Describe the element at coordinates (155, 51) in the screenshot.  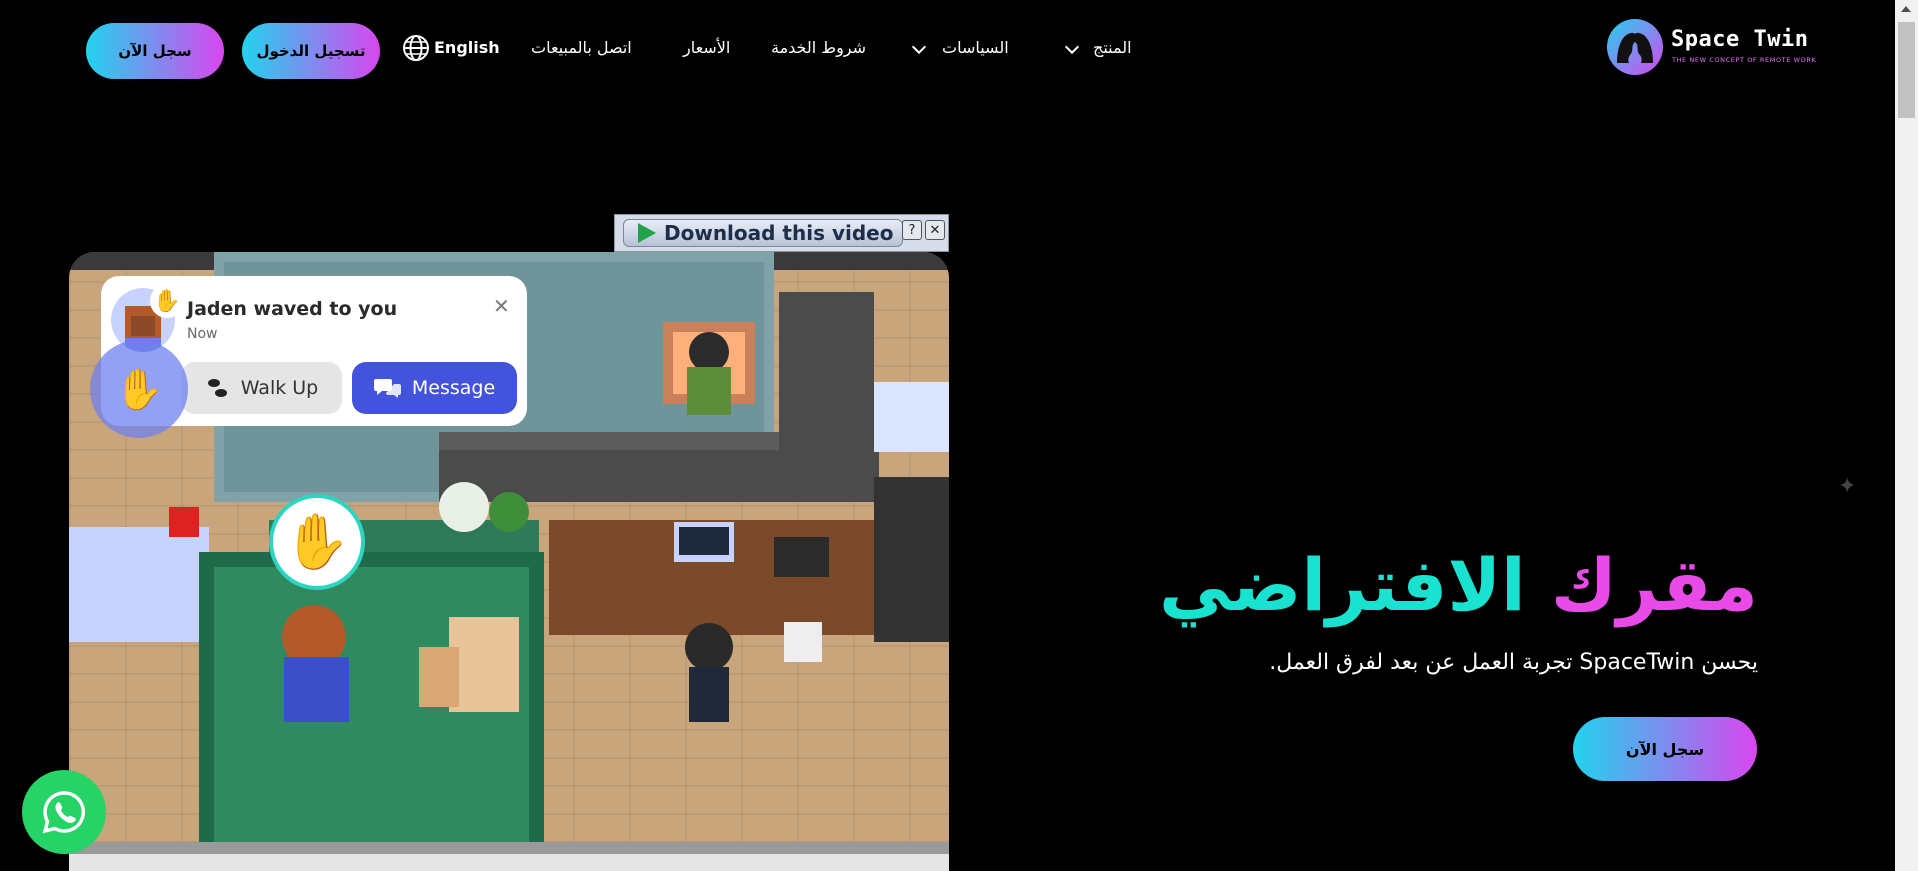
I see `header-signup-button: سجل الآن` at that location.